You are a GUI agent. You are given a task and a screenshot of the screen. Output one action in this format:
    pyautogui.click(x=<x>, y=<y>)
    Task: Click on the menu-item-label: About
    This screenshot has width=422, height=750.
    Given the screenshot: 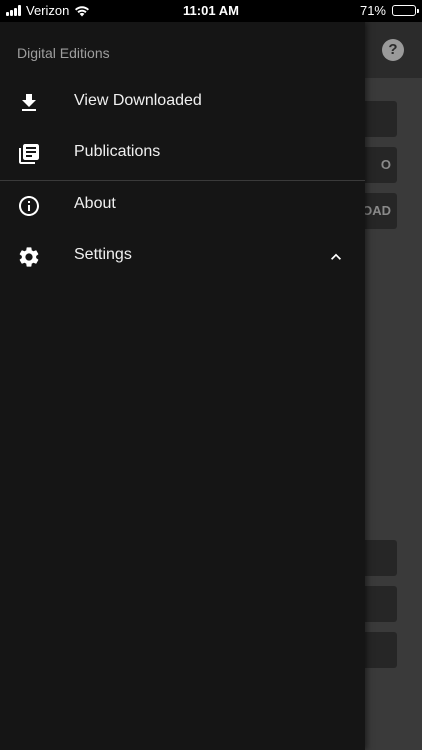 What is the action you would take?
    pyautogui.click(x=95, y=203)
    